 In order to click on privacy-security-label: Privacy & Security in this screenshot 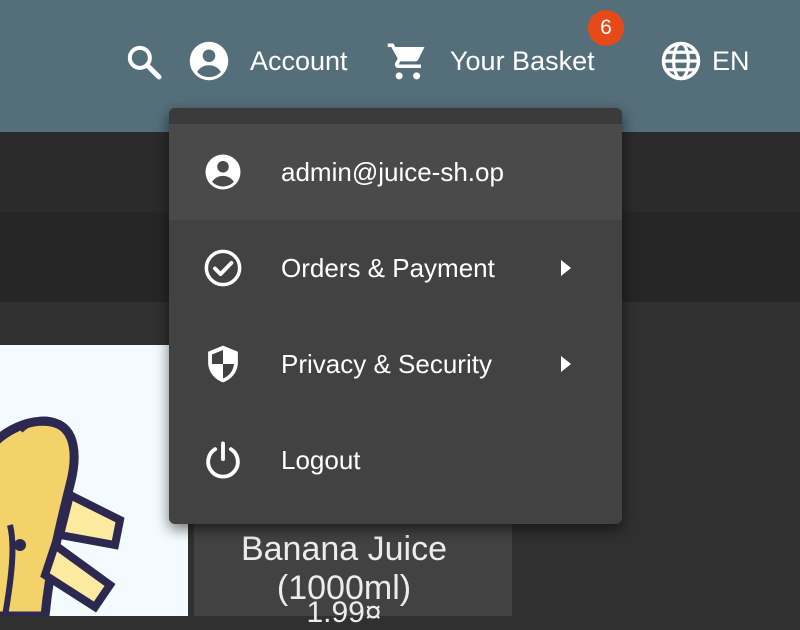, I will do `click(386, 363)`.